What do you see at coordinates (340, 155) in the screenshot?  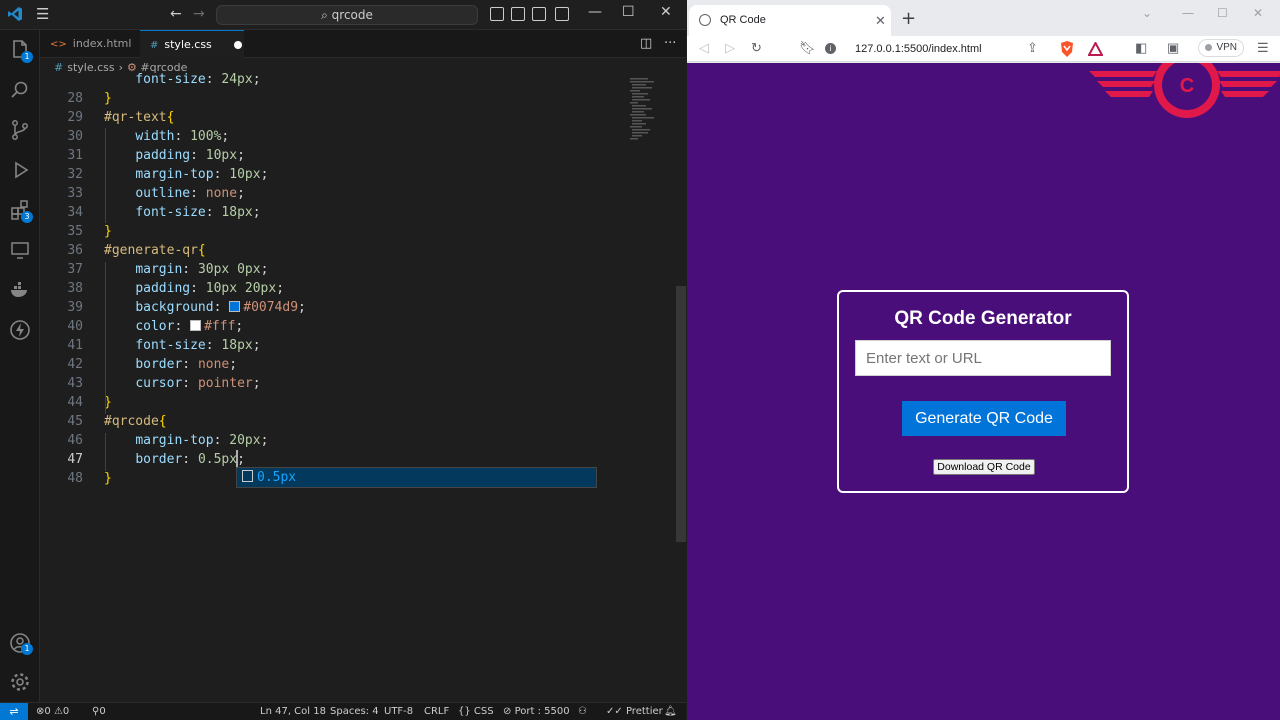 I see `code-line: 31 padding: 10px;` at bounding box center [340, 155].